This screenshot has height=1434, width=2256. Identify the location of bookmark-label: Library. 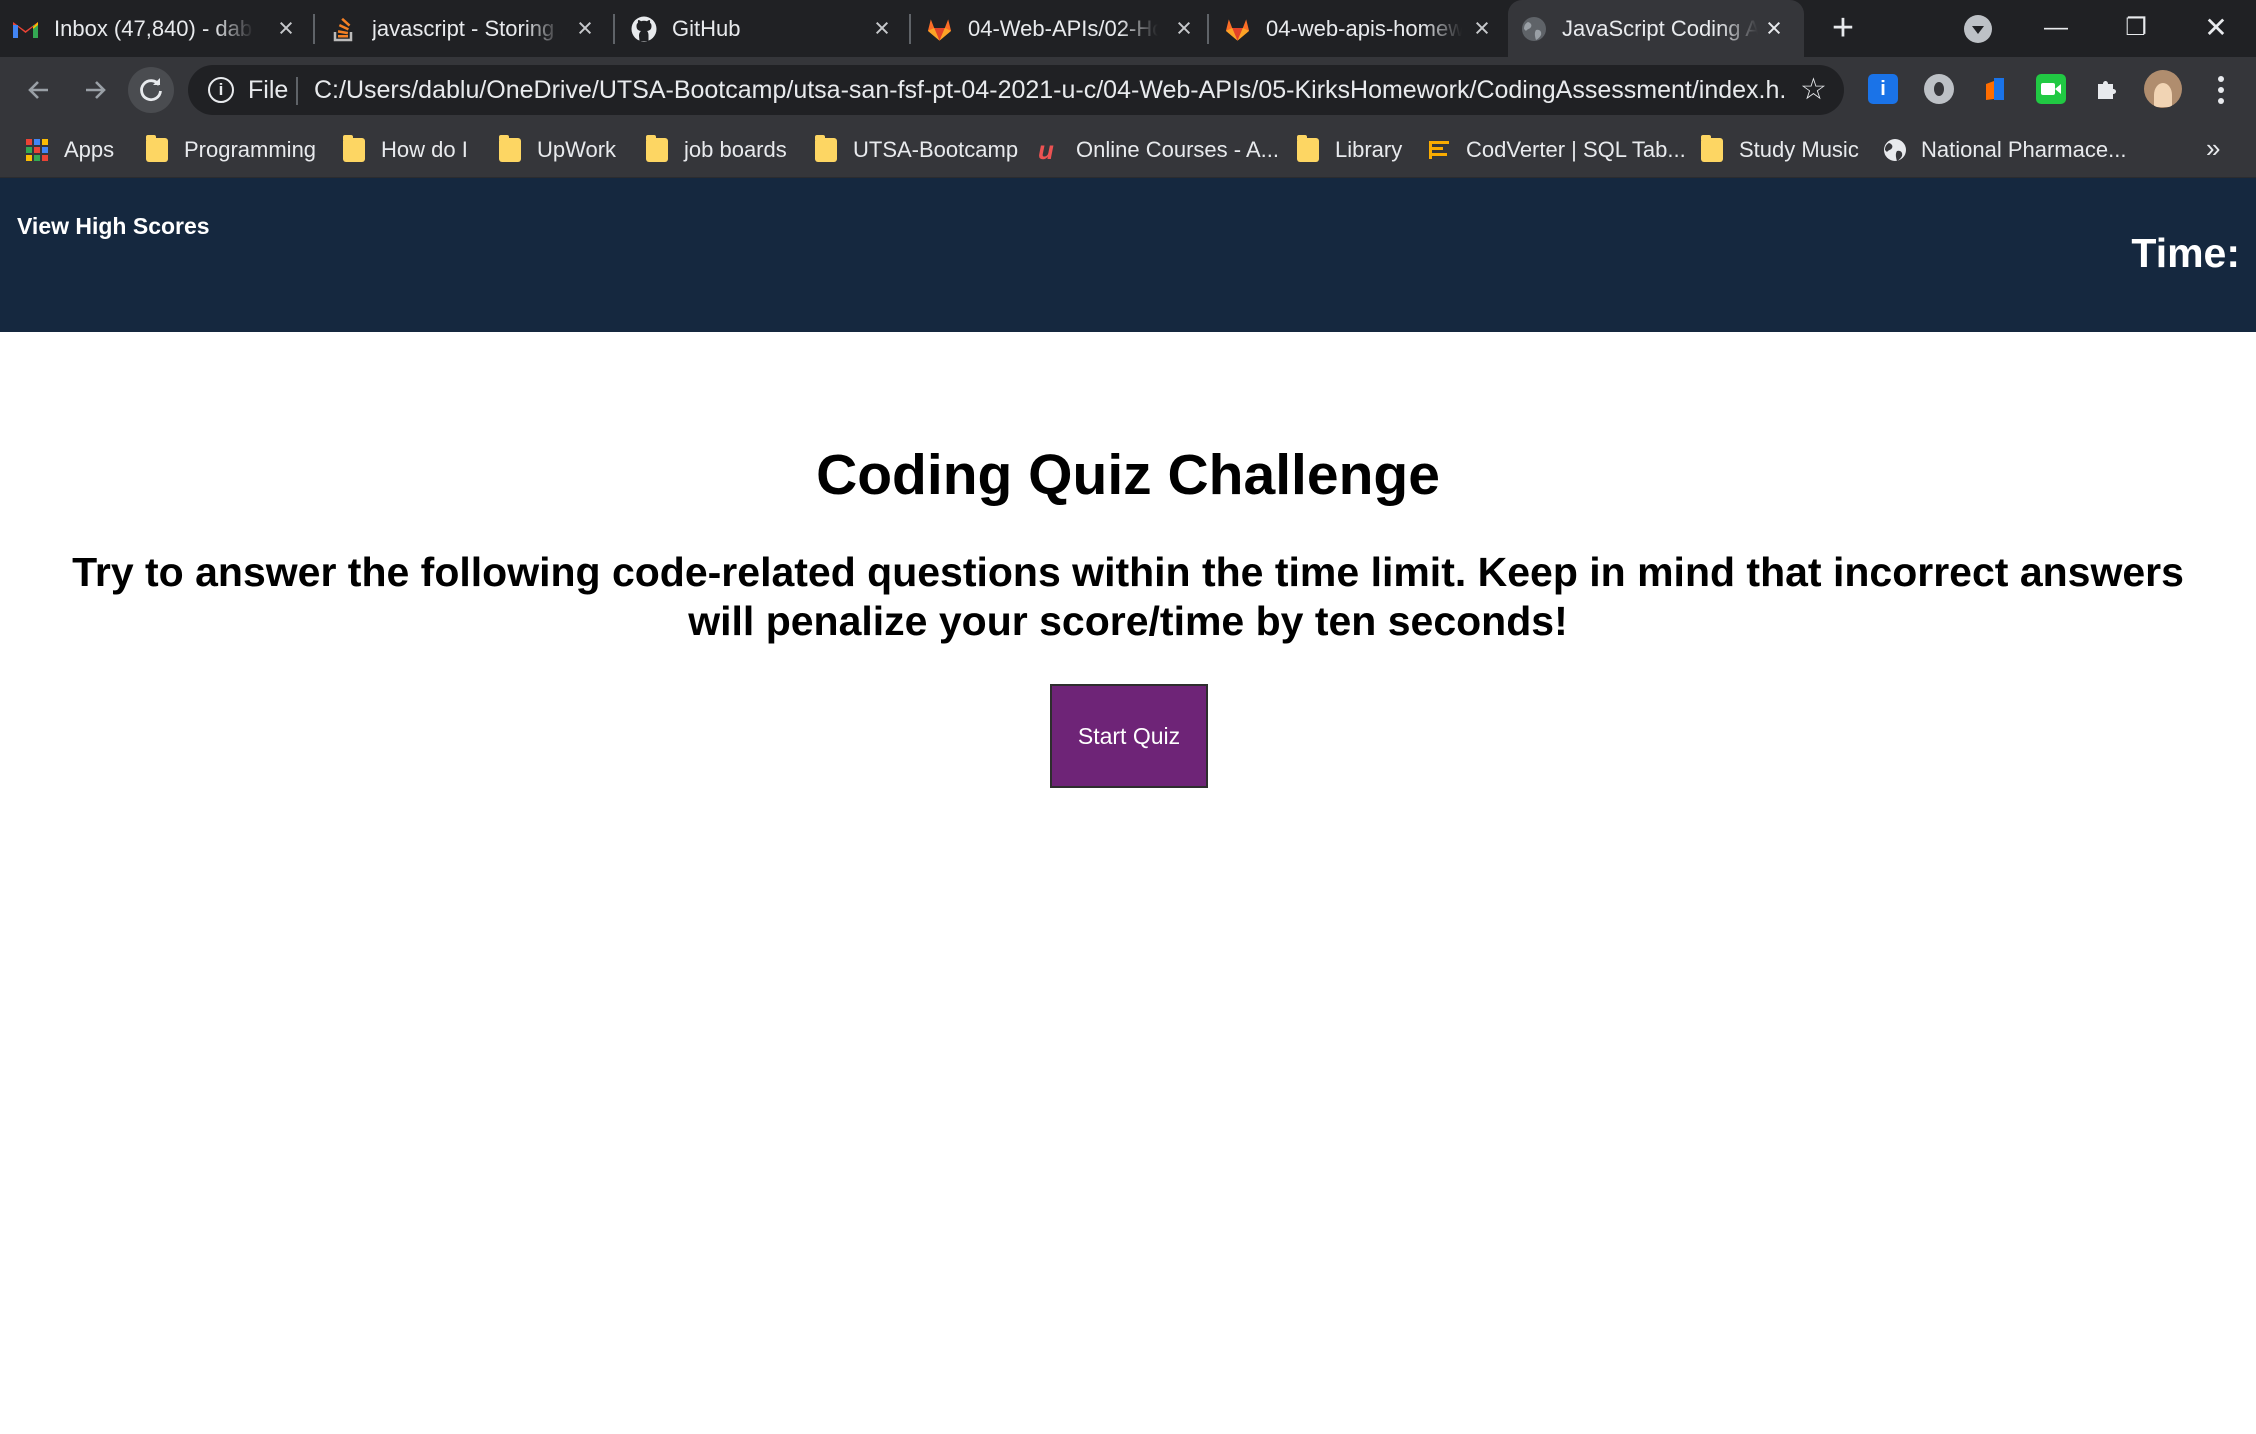
(1369, 149).